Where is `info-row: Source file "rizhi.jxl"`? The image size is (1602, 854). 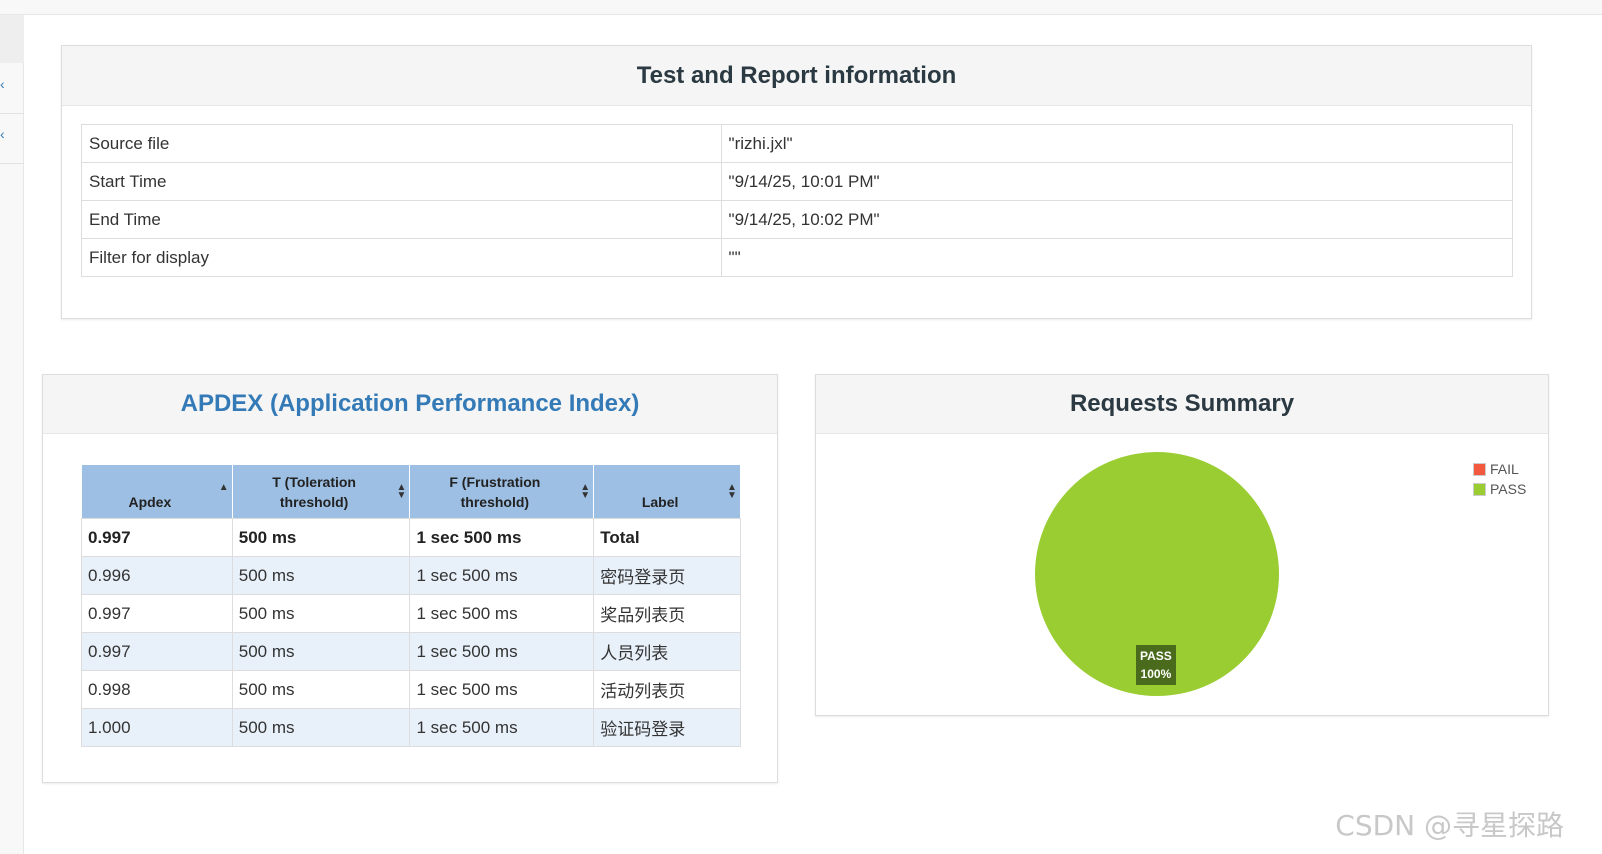 info-row: Source file "rizhi.jxl" is located at coordinates (797, 143).